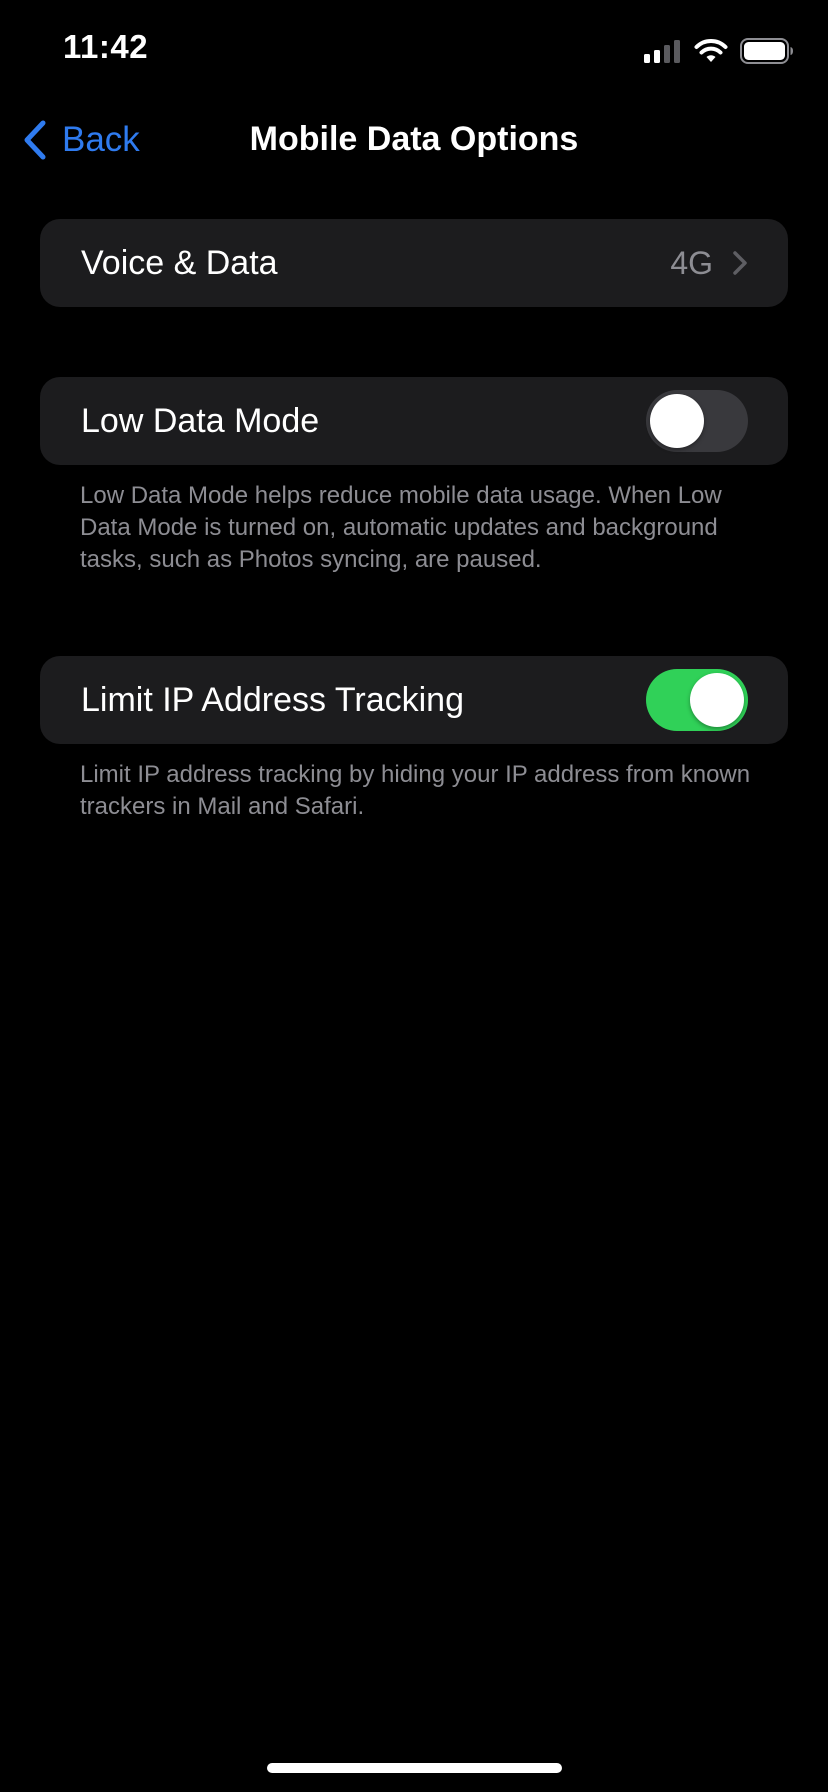  What do you see at coordinates (766, 51) in the screenshot?
I see `battery-icon` at bounding box center [766, 51].